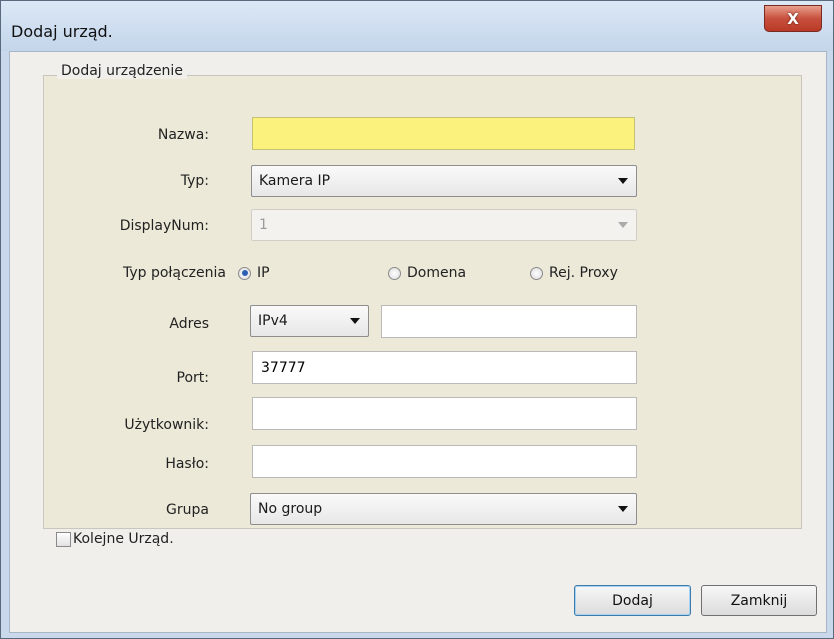 The image size is (834, 639). Describe the element at coordinates (394, 273) in the screenshot. I see `radio-domain-indicator` at that location.